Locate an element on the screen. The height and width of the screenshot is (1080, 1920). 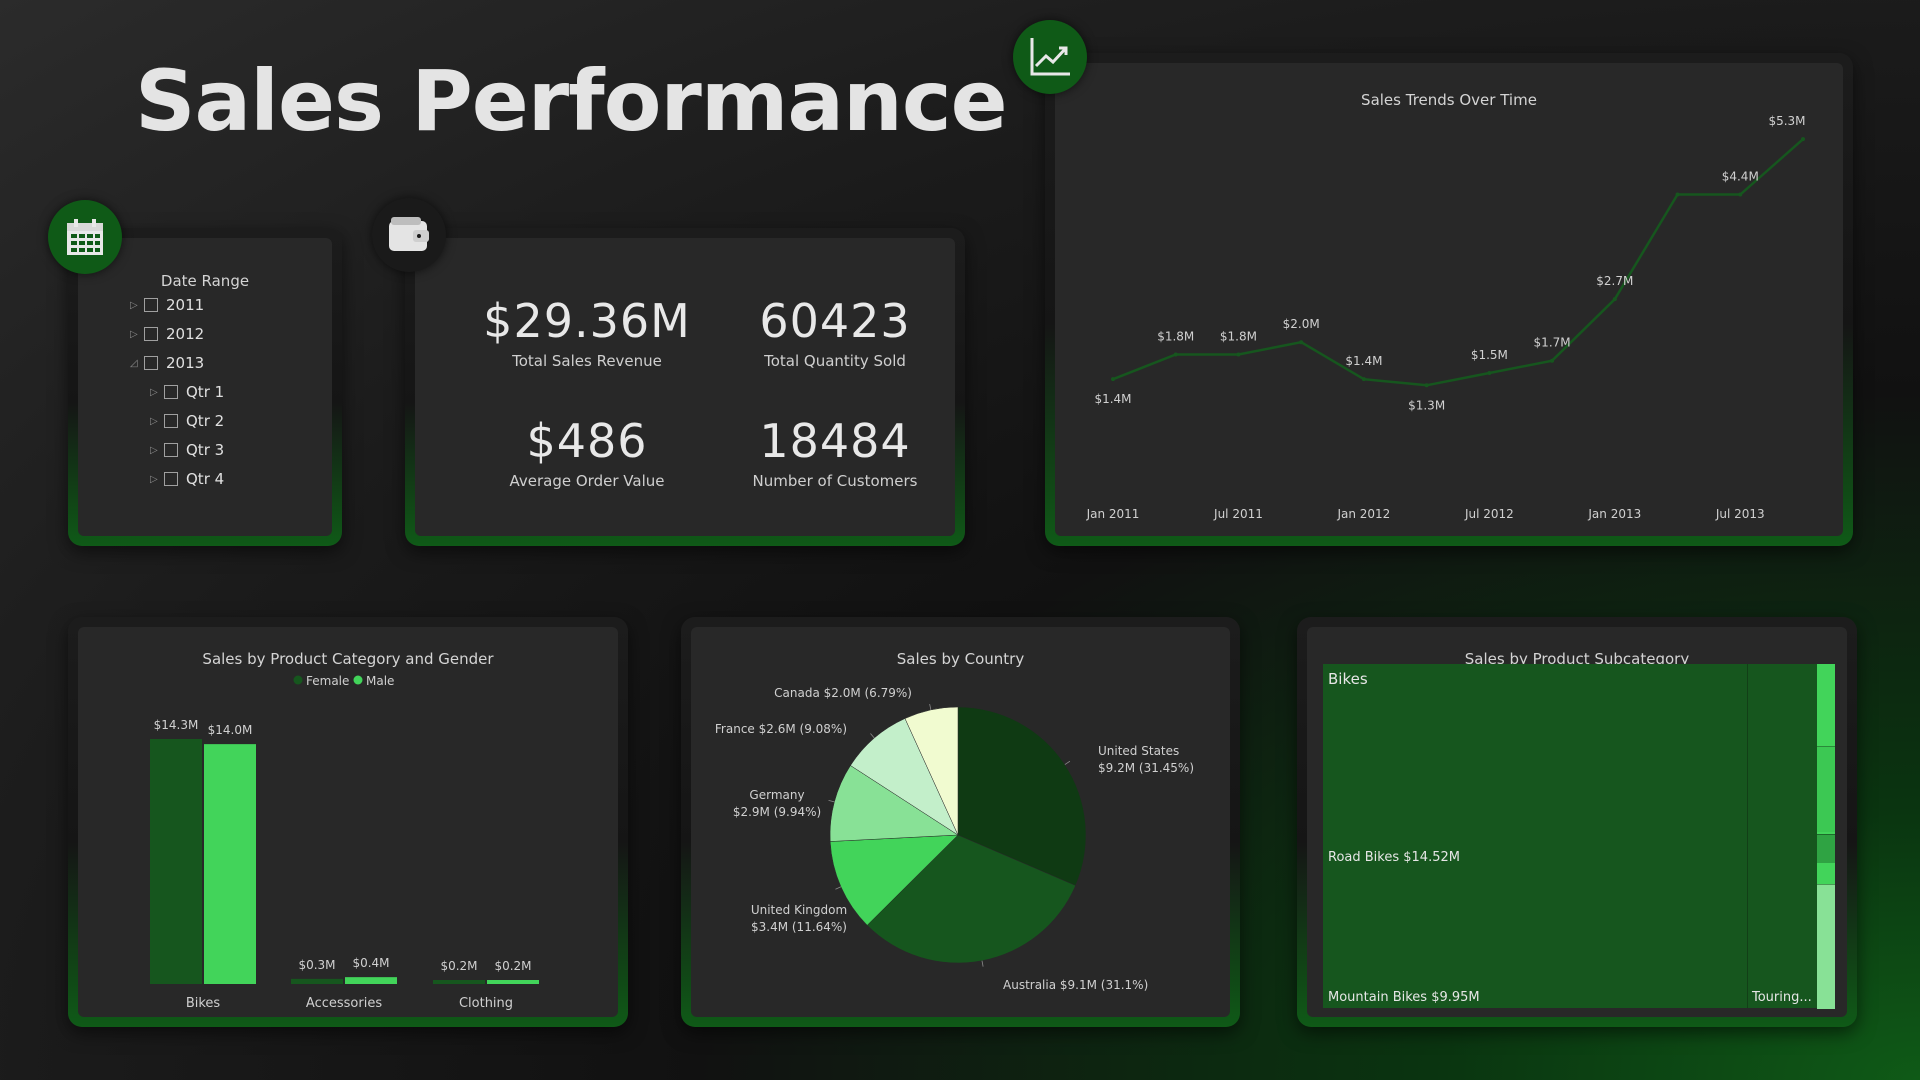
slicer-item-qtr-4: ▷ Qtr 4 is located at coordinates (187, 479).